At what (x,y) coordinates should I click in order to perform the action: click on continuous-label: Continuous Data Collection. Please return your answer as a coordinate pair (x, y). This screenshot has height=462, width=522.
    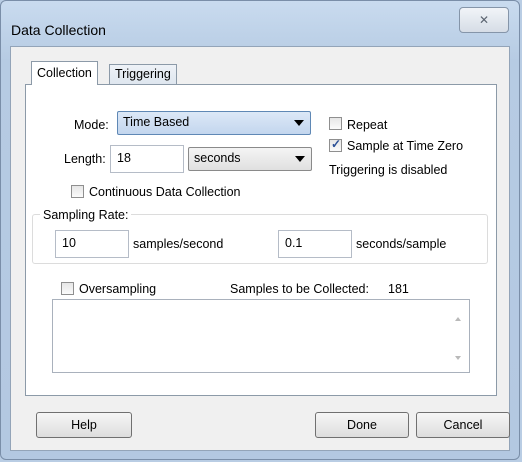
    Looking at the image, I should click on (165, 192).